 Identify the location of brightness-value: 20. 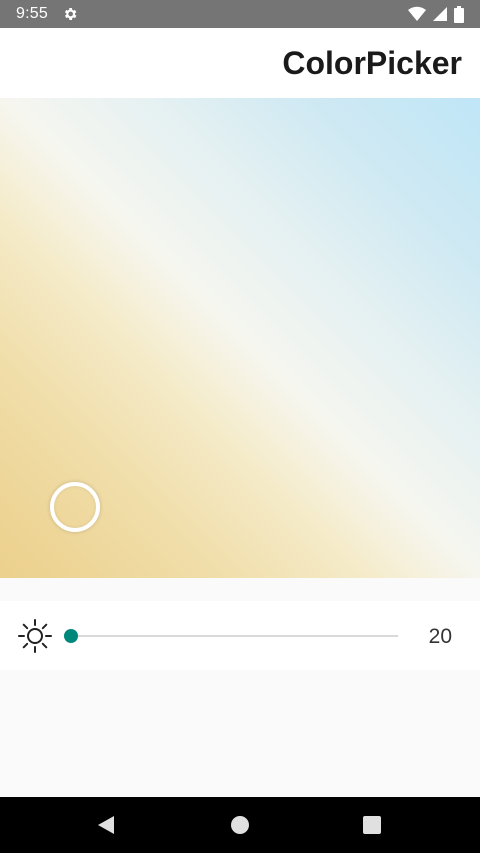
(440, 636).